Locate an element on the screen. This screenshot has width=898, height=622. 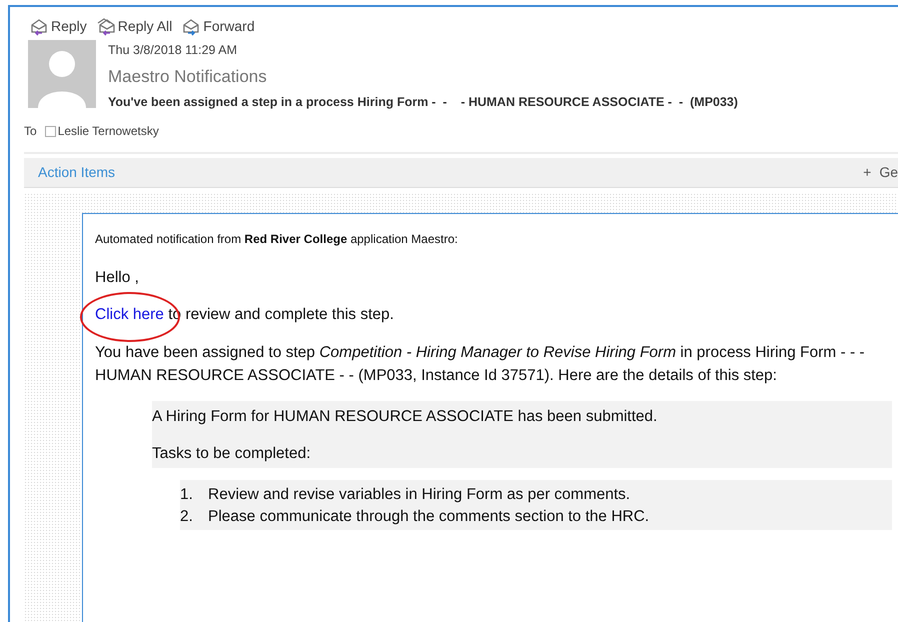
sender-name: Maestro Notifications is located at coordinates (188, 77).